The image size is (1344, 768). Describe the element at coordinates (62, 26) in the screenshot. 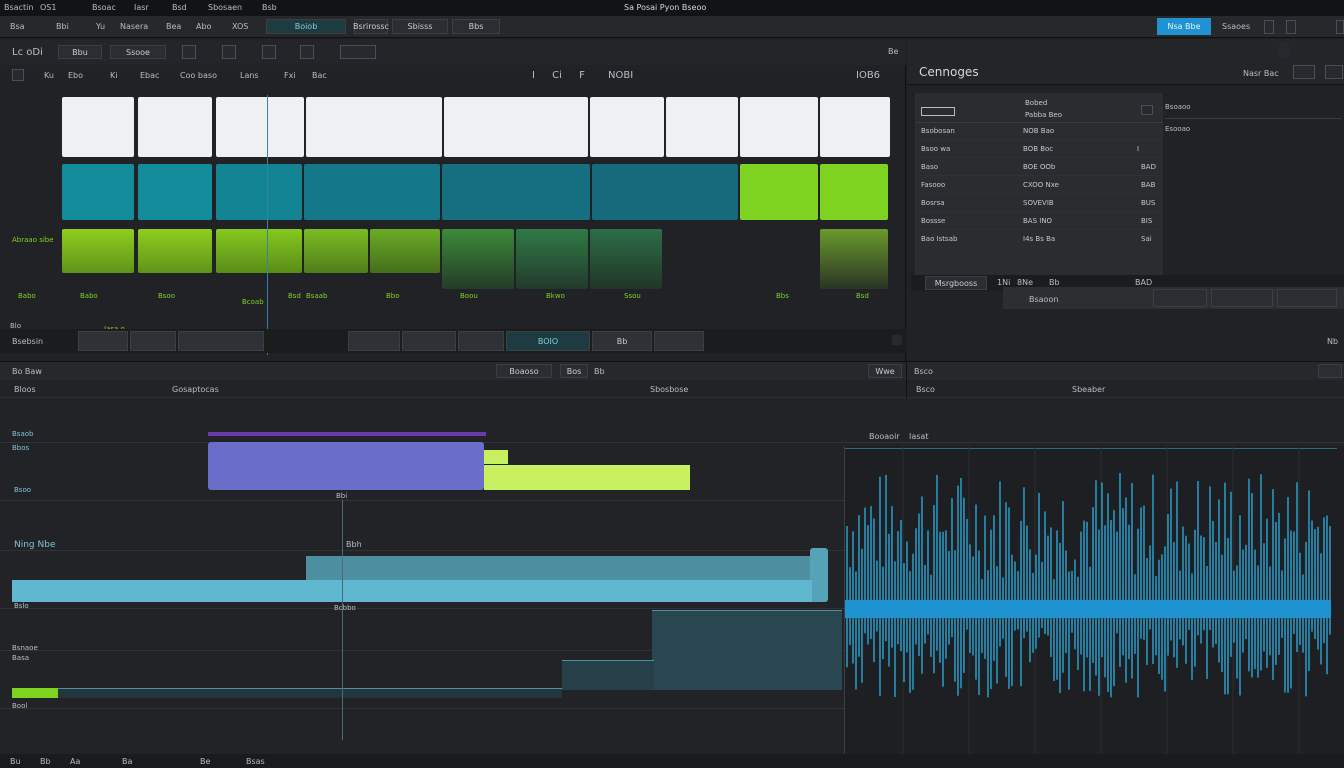

I see `toolbar-item: Bbi` at that location.